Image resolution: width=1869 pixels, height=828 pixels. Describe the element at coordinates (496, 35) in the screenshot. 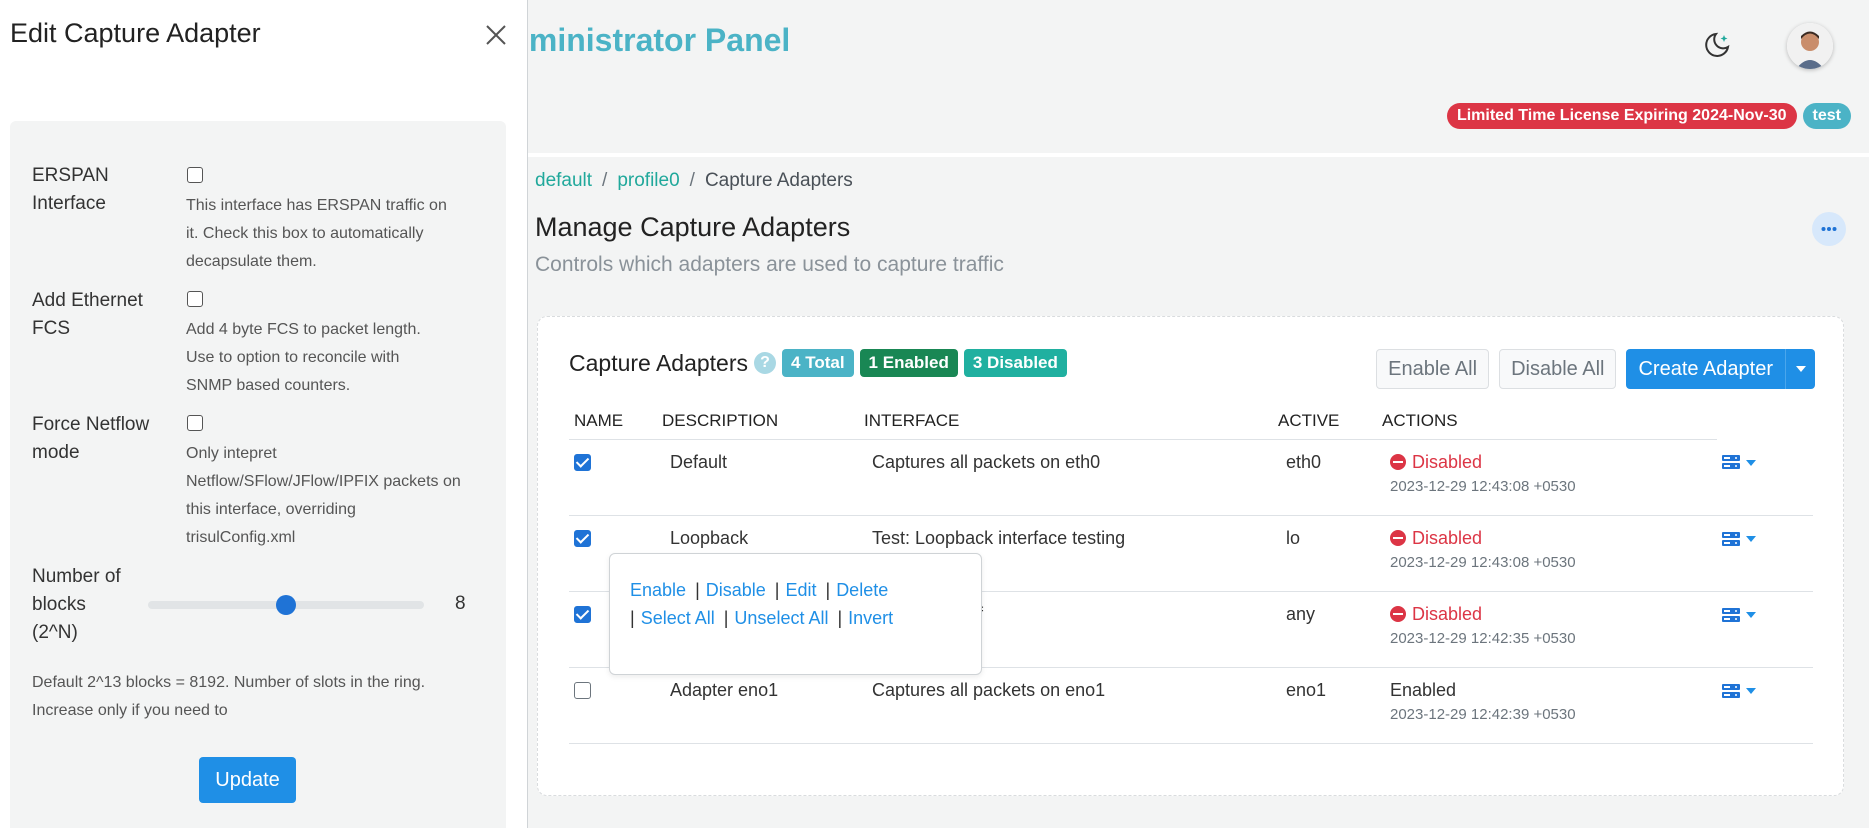

I see `close-icon` at that location.